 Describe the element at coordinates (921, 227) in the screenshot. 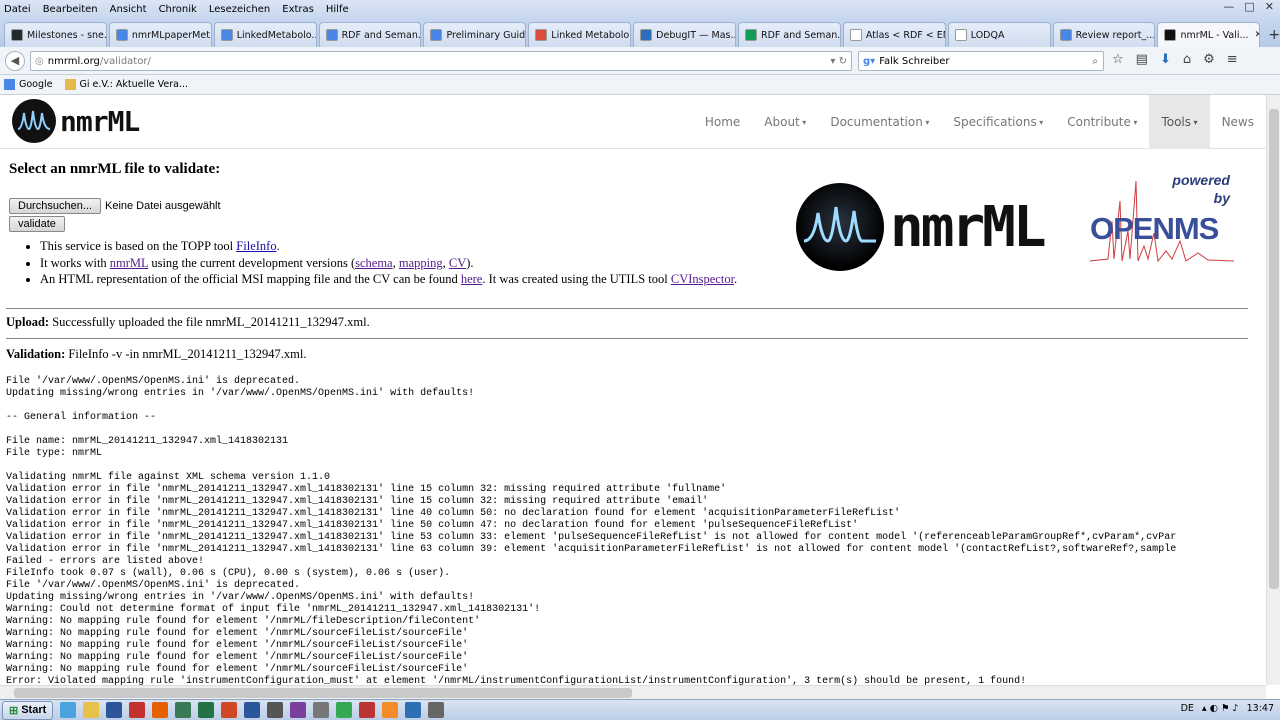

I see `nmrml-banner-logo: nmrML` at that location.